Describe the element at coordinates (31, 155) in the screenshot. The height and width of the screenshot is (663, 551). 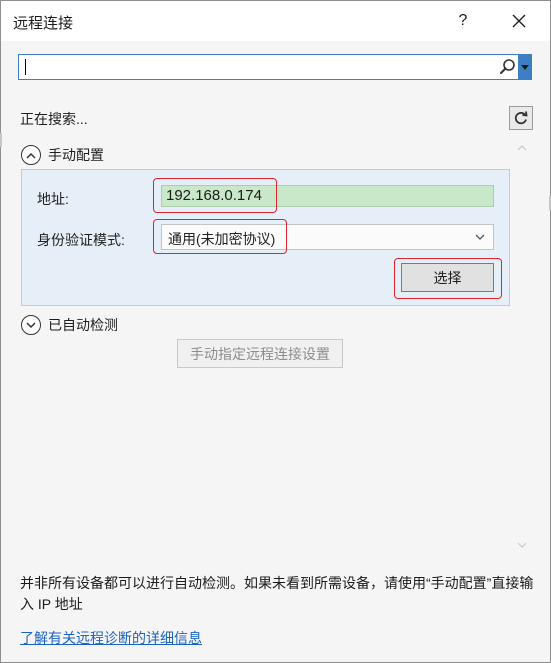
I see `collapse-chevron-icon` at that location.